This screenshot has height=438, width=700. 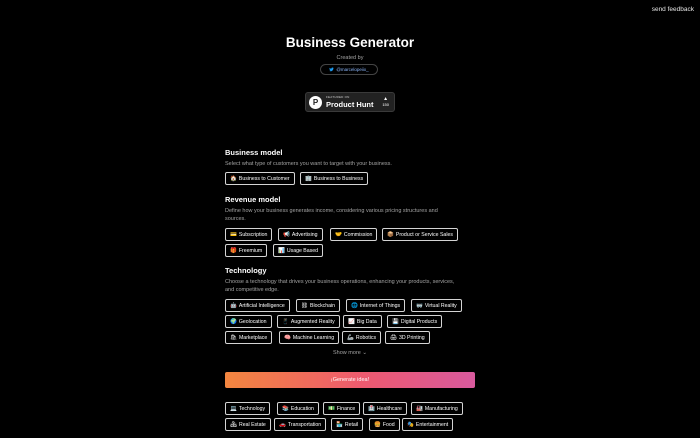 What do you see at coordinates (350, 337) in the screenshot?
I see `robot-arm-icon: 🦾` at bounding box center [350, 337].